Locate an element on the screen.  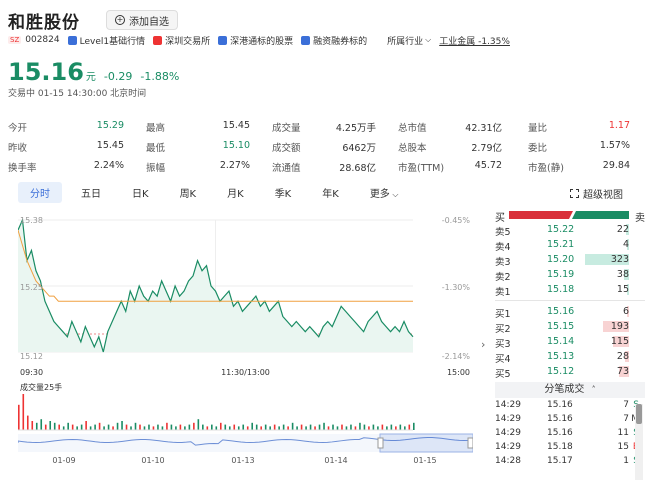
quote-value: 2.24% is located at coordinates (108, 165).